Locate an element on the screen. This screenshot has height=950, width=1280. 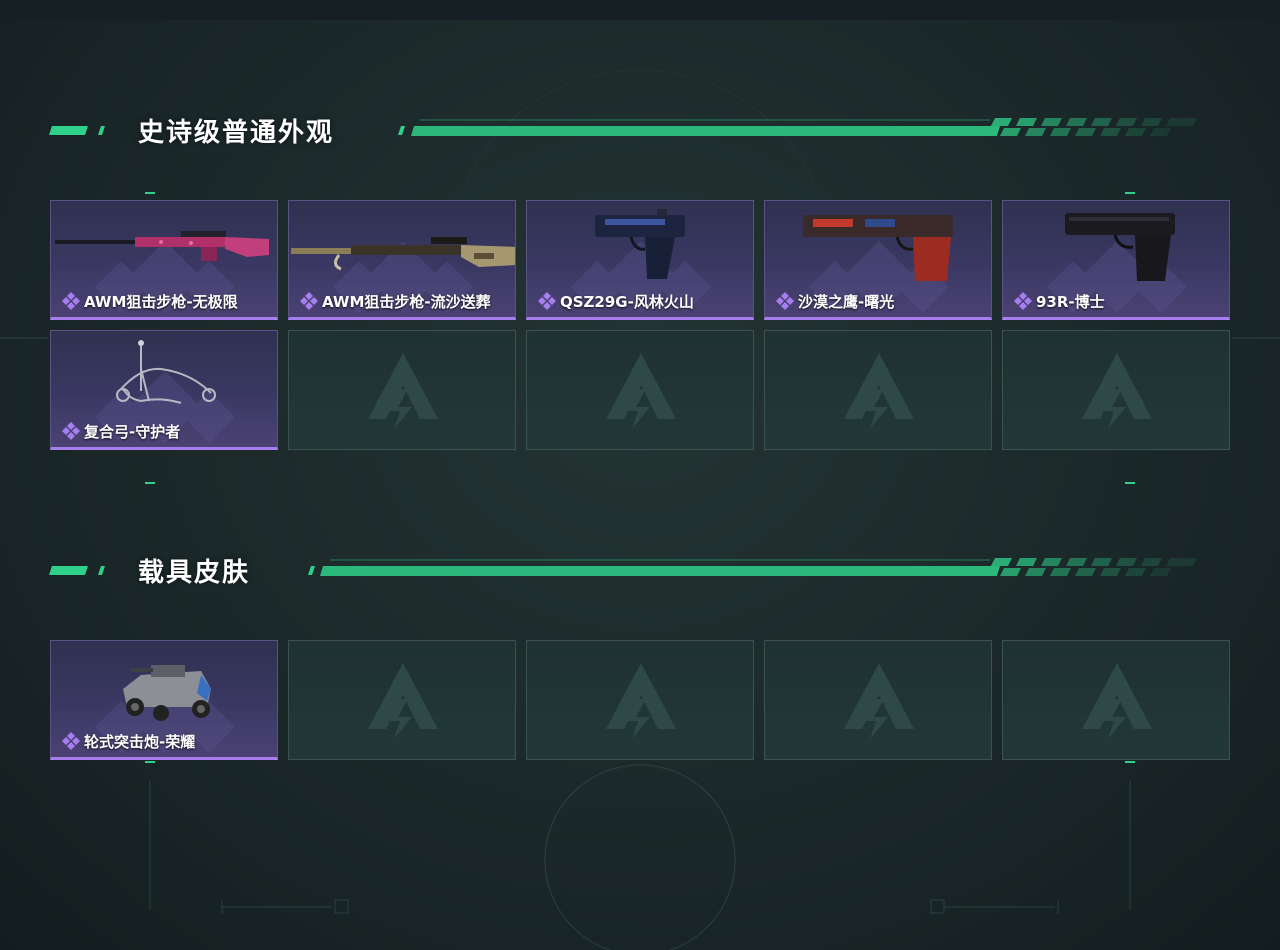
vehicle-skins-grid: 轮式突击炮-荣耀 is located at coordinates (640, 700).